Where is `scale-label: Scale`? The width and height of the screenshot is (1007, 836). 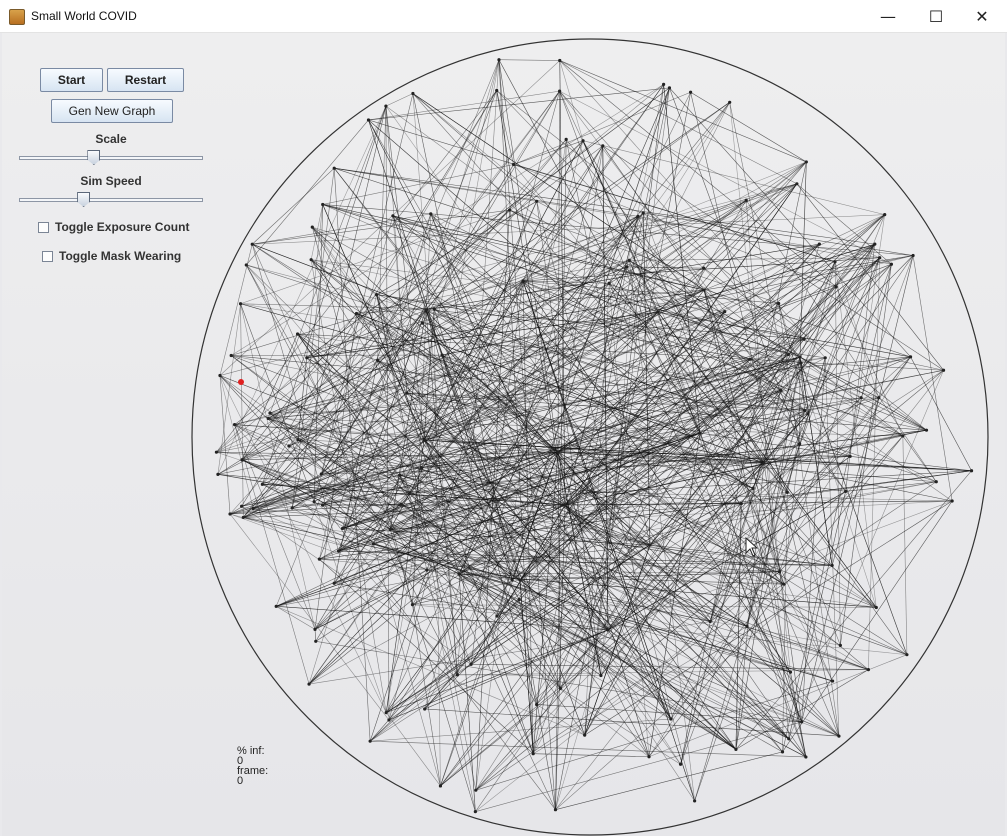 scale-label: Scale is located at coordinates (111, 139).